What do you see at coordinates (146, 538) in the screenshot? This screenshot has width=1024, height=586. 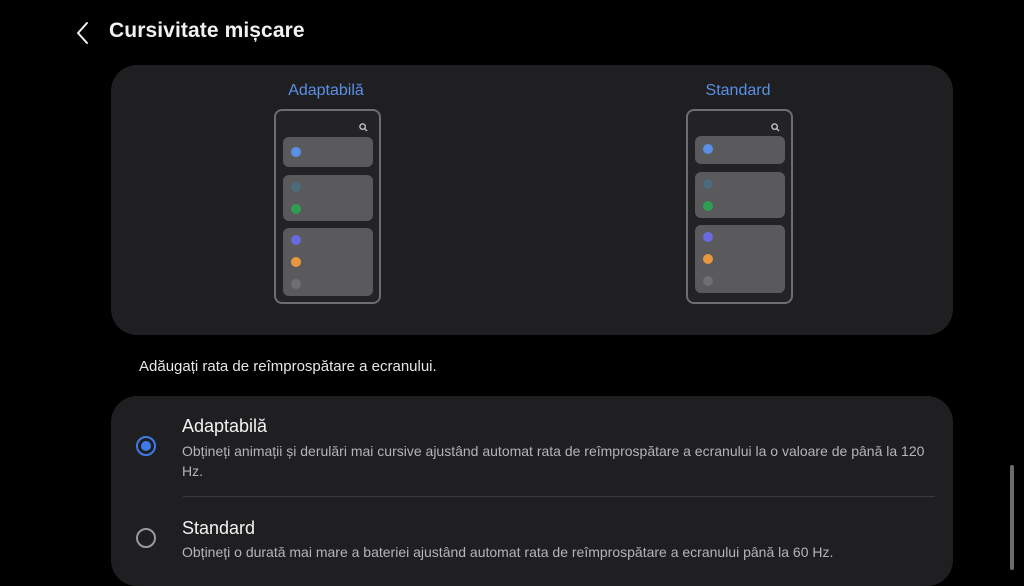 I see `radio-standard` at bounding box center [146, 538].